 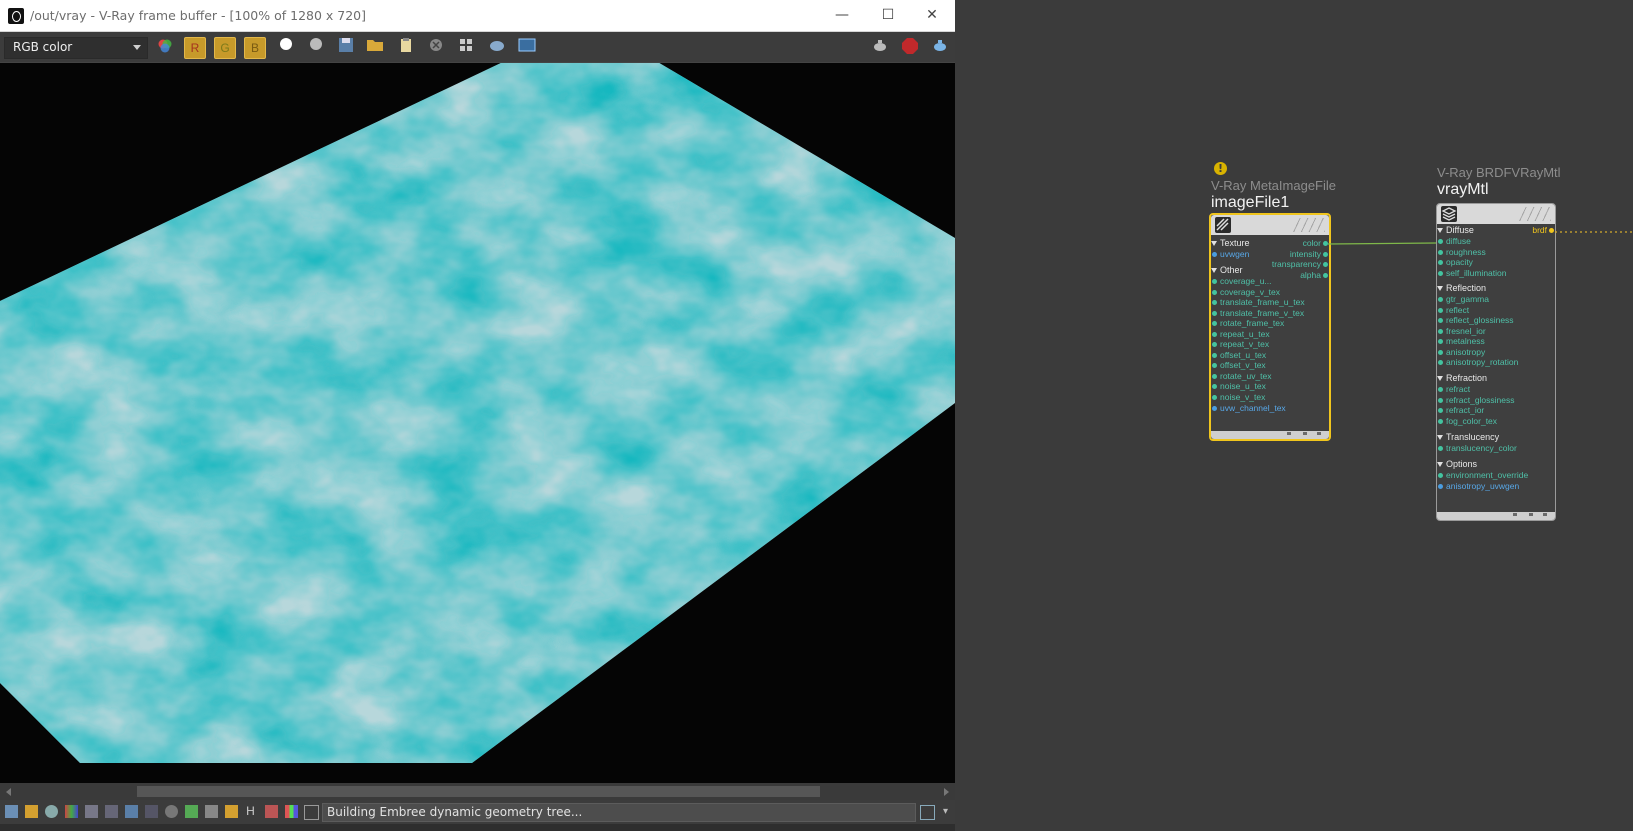 What do you see at coordinates (271, 811) in the screenshot?
I see `stereo-icon` at bounding box center [271, 811].